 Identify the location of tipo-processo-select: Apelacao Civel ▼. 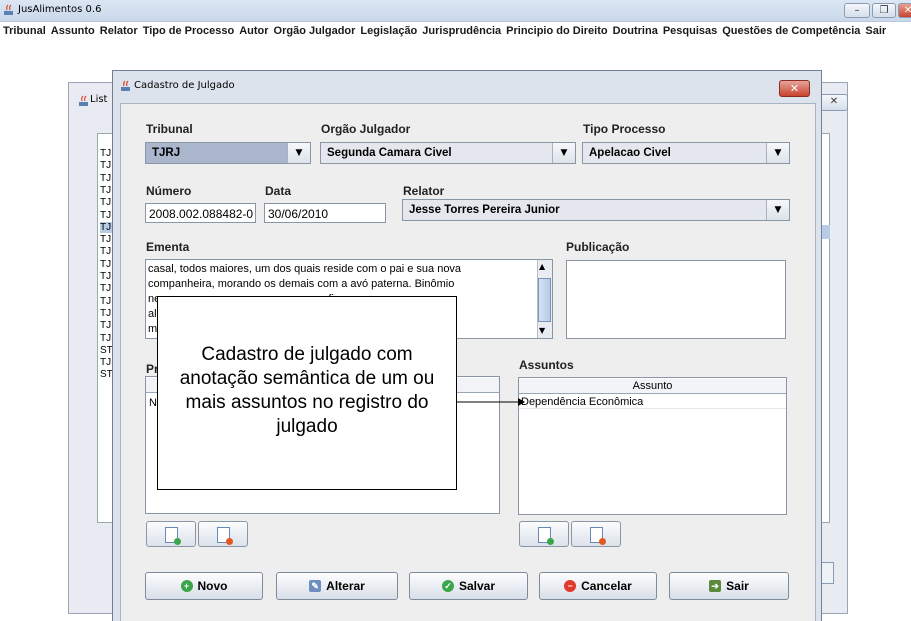
(686, 153).